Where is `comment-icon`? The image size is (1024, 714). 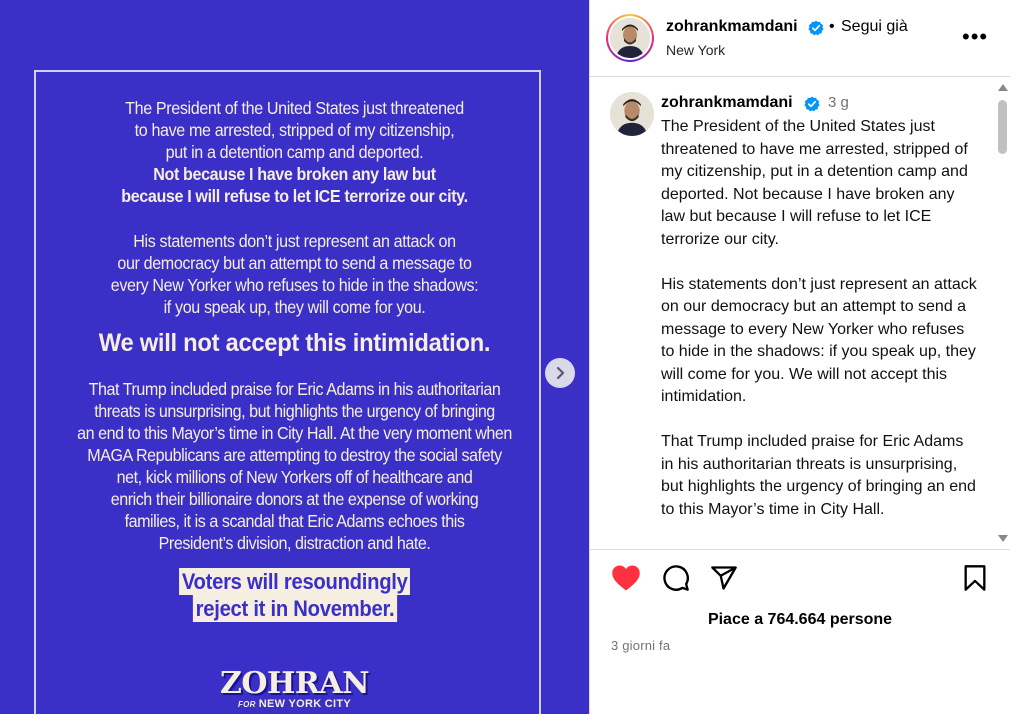
comment-icon is located at coordinates (676, 578).